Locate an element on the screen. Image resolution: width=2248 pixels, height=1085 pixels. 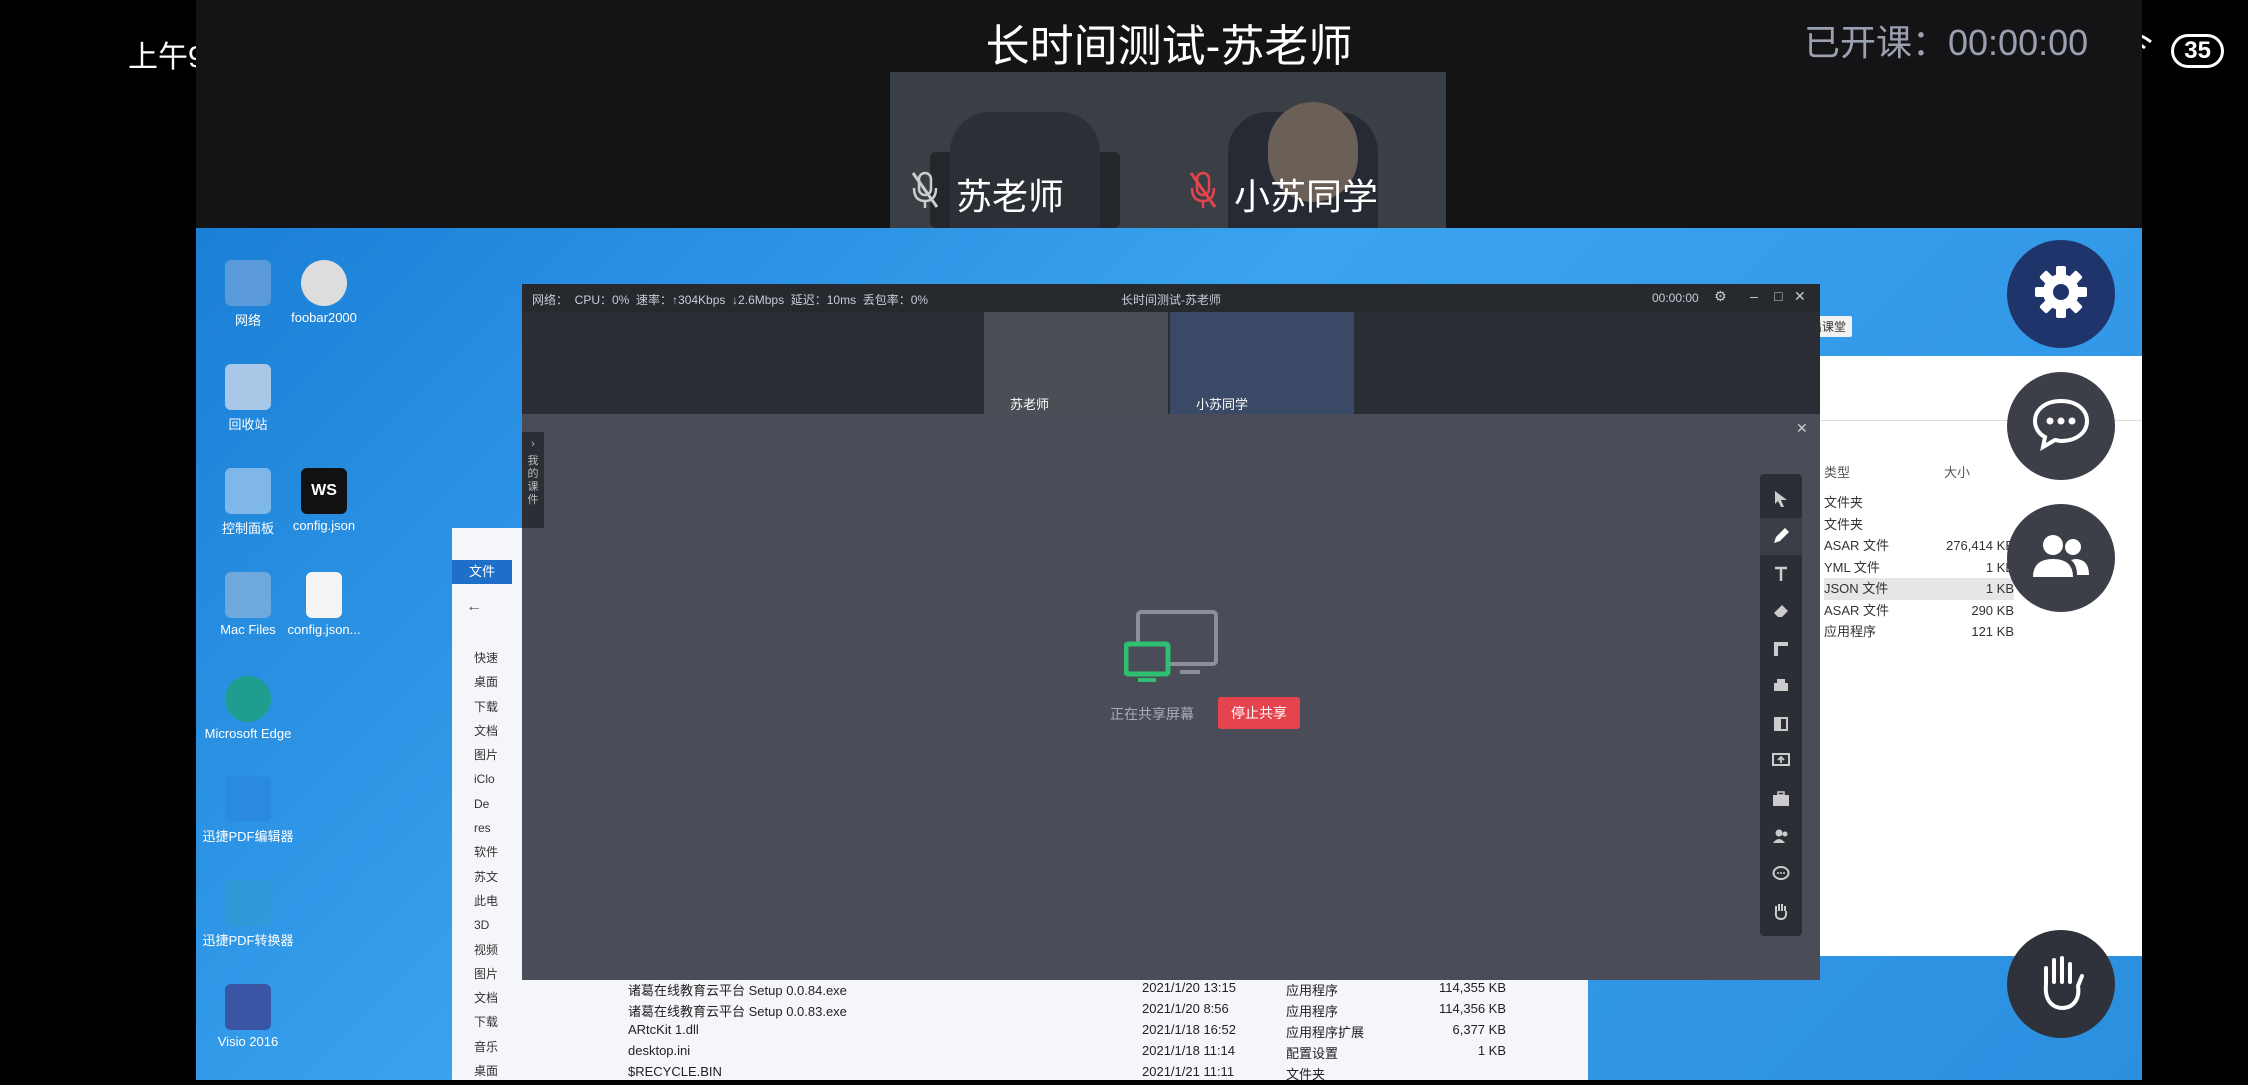
whiteboard-toolbar is located at coordinates (1781, 705).